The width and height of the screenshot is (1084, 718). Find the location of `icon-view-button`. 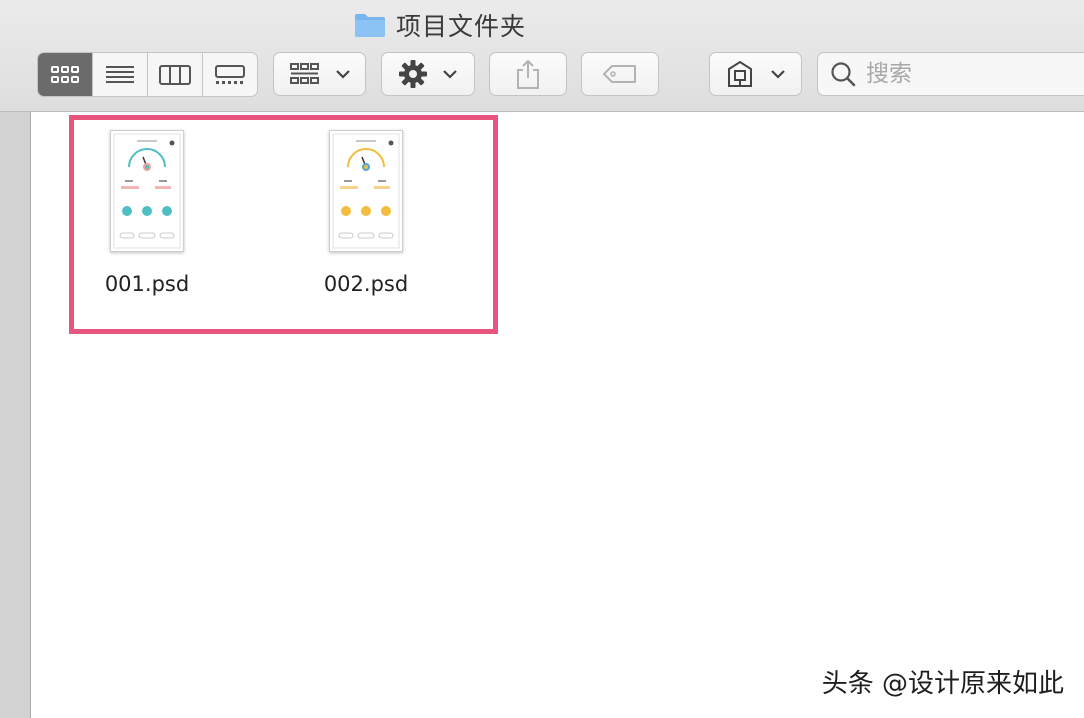

icon-view-button is located at coordinates (65, 74).